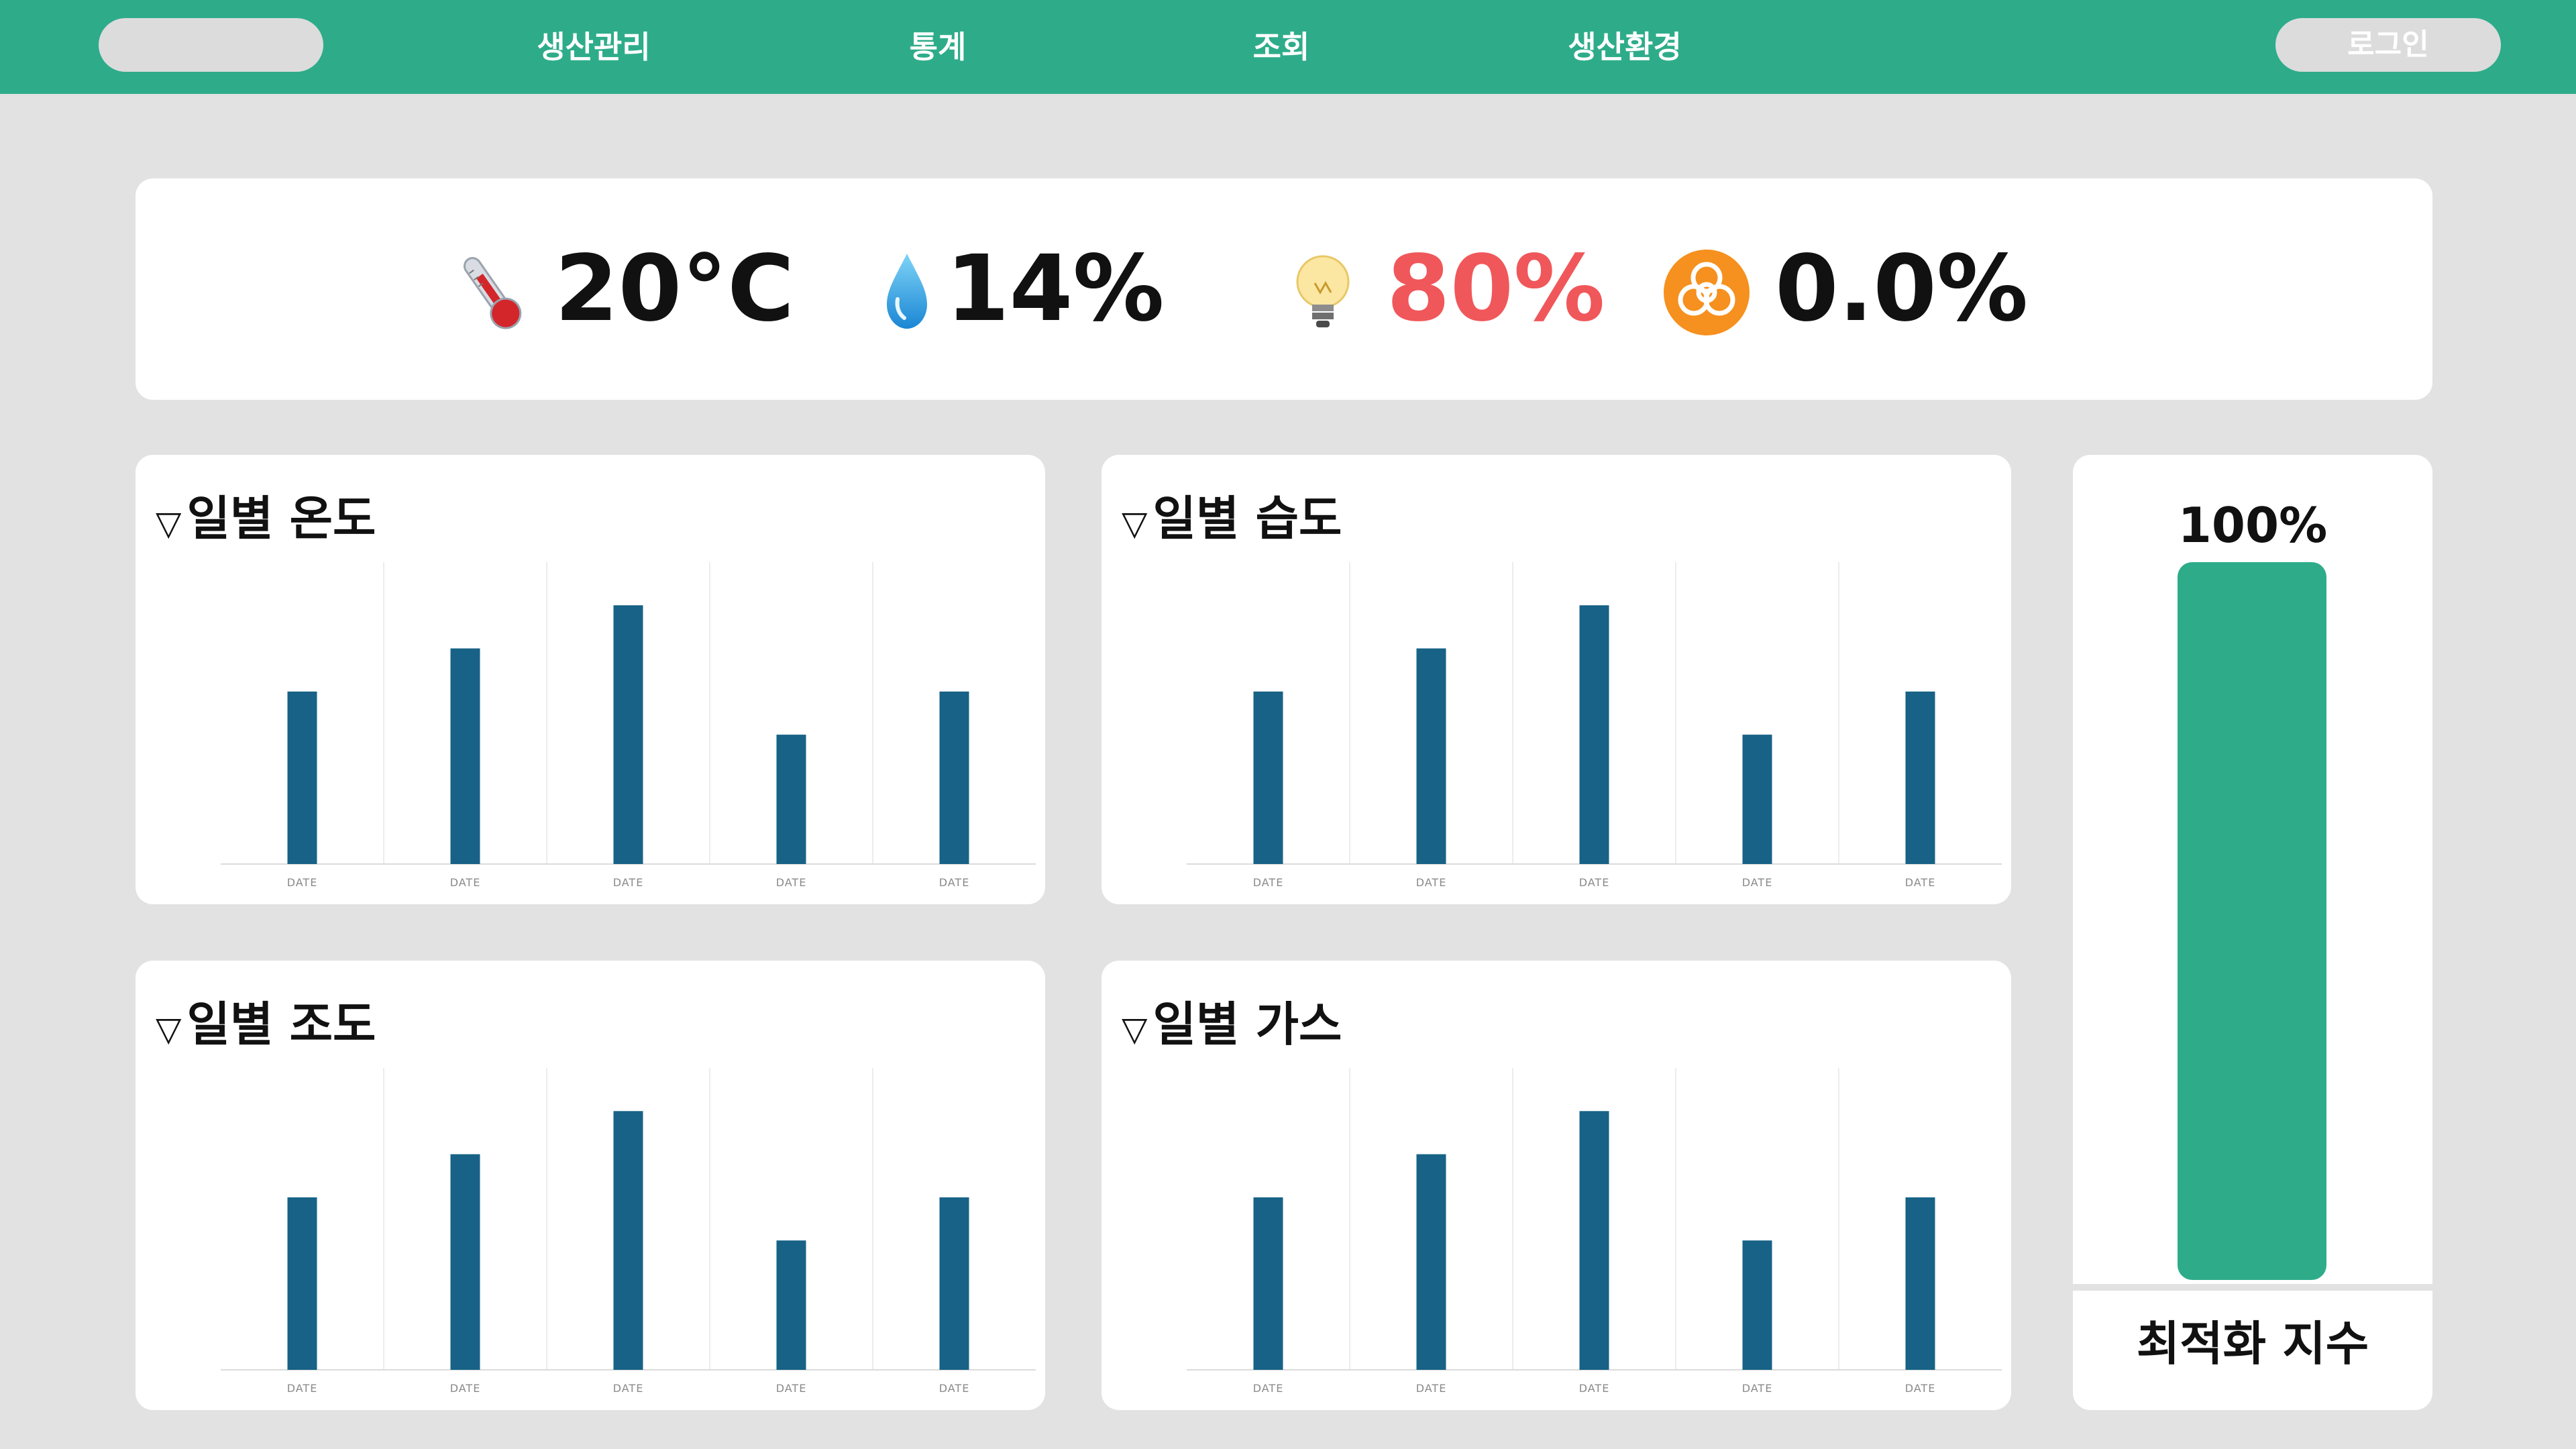 This screenshot has width=2576, height=1449. I want to click on chart-card-daily-humidity: ▽ 일별 습도 DATE DATE DATE DATE DATE, so click(1556, 679).